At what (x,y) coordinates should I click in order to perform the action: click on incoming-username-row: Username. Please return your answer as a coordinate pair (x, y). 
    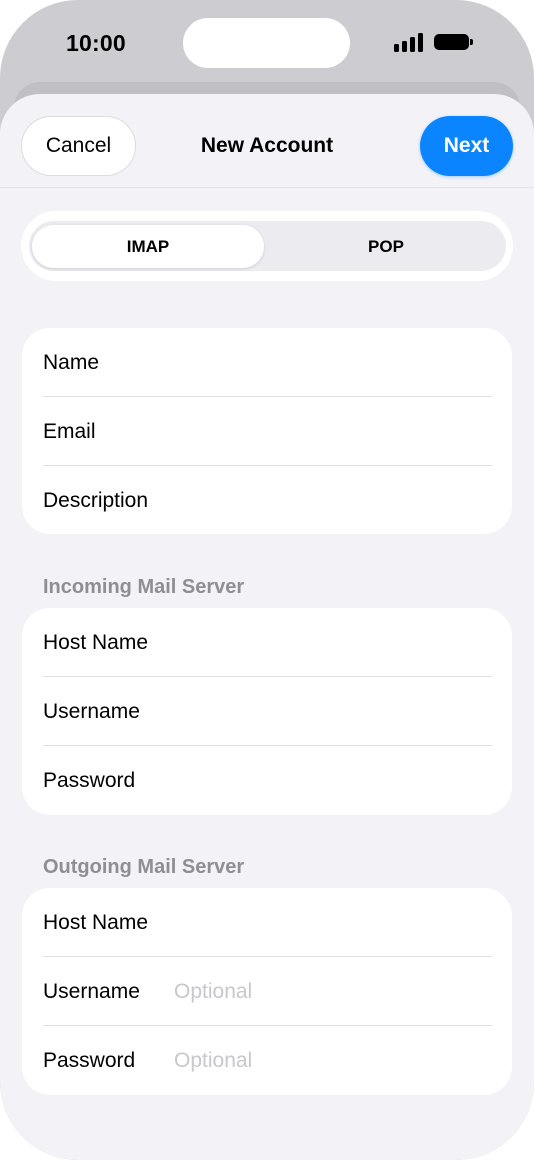
    Looking at the image, I should click on (267, 711).